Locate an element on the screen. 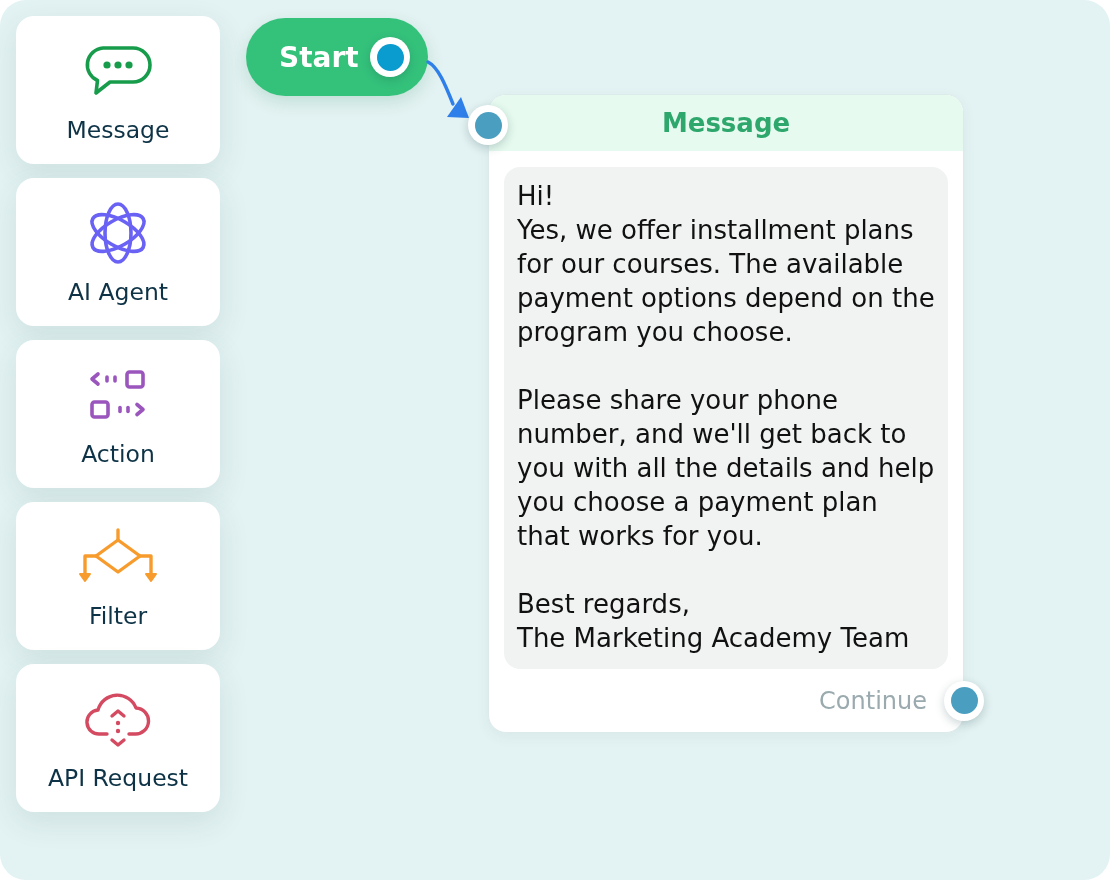  palette-item: Action is located at coordinates (118, 414).